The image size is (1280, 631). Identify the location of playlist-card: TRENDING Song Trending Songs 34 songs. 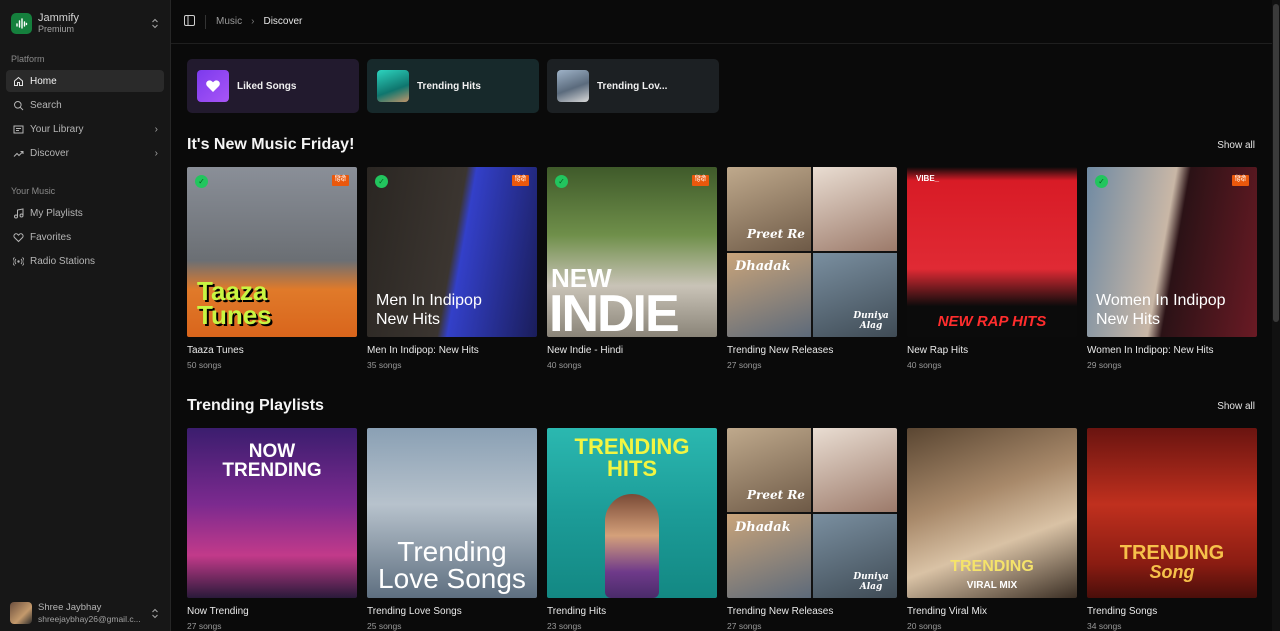
(1172, 529).